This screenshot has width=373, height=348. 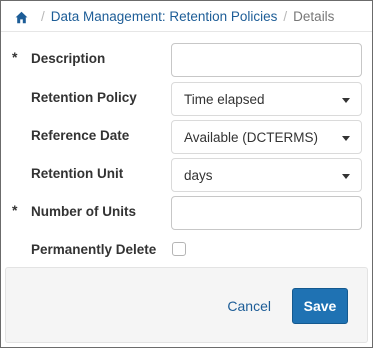 What do you see at coordinates (21, 17) in the screenshot?
I see `home-icon` at bounding box center [21, 17].